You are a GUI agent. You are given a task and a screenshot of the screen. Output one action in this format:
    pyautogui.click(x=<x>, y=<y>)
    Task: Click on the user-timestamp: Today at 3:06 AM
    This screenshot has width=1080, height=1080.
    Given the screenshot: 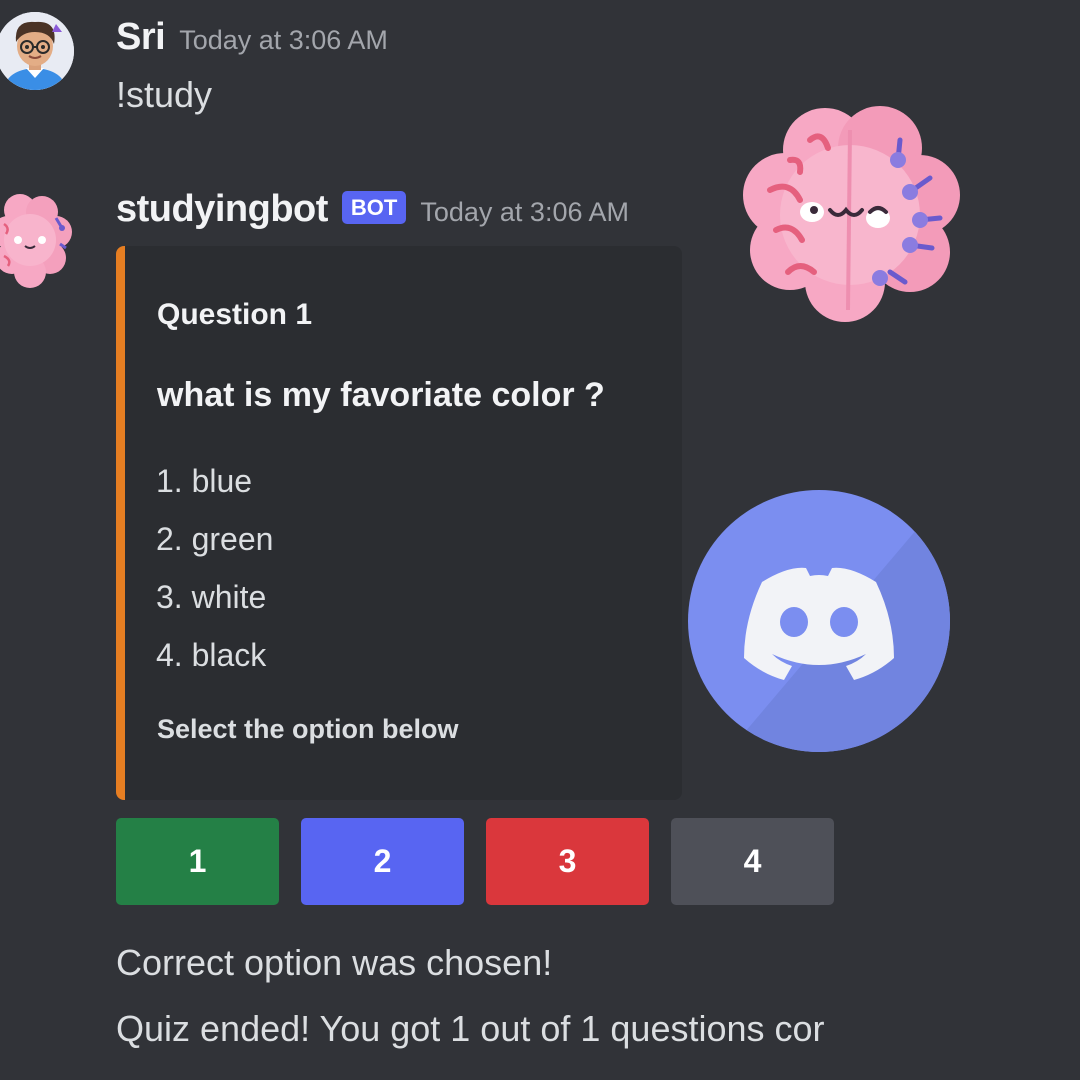 What is the action you would take?
    pyautogui.click(x=283, y=40)
    